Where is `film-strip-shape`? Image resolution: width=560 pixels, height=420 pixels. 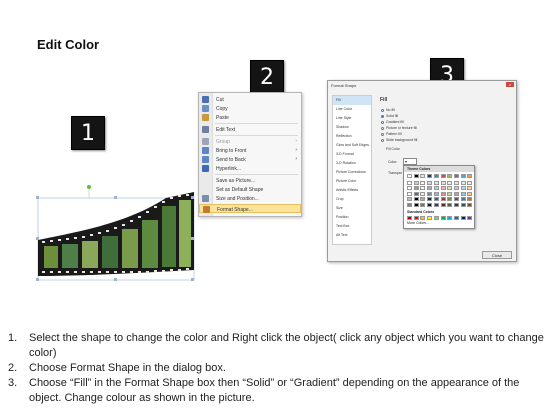
film-strip-shape is located at coordinates (116, 234).